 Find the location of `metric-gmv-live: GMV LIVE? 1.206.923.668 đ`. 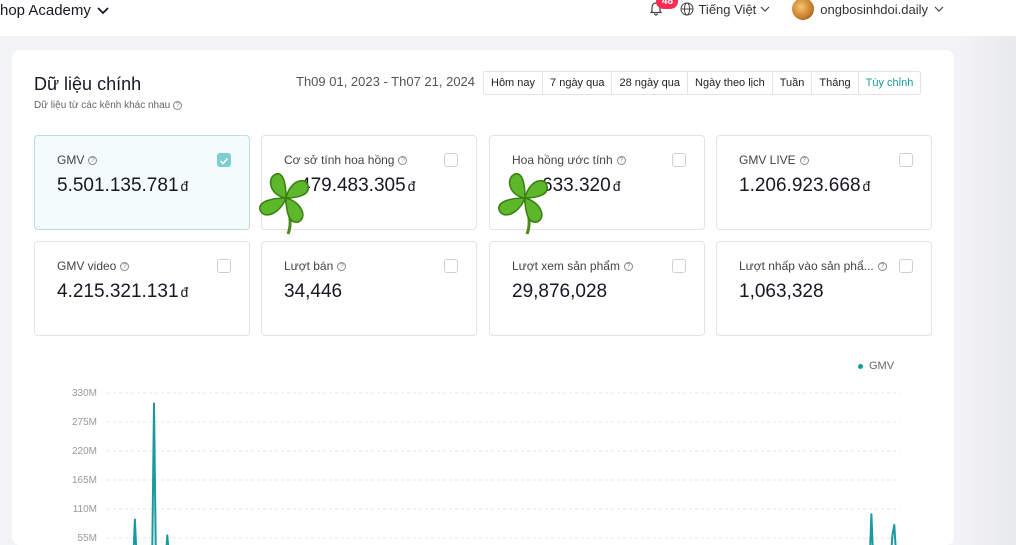

metric-gmv-live: GMV LIVE? 1.206.923.668 đ is located at coordinates (824, 182).